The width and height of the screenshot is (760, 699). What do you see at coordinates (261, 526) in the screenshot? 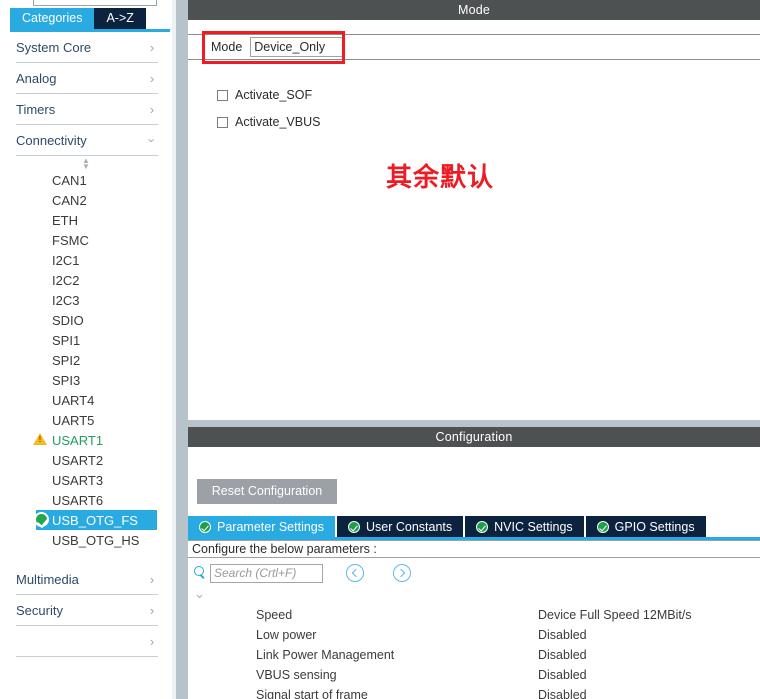
I see `tab-parameter-settings: Parameter Settings` at bounding box center [261, 526].